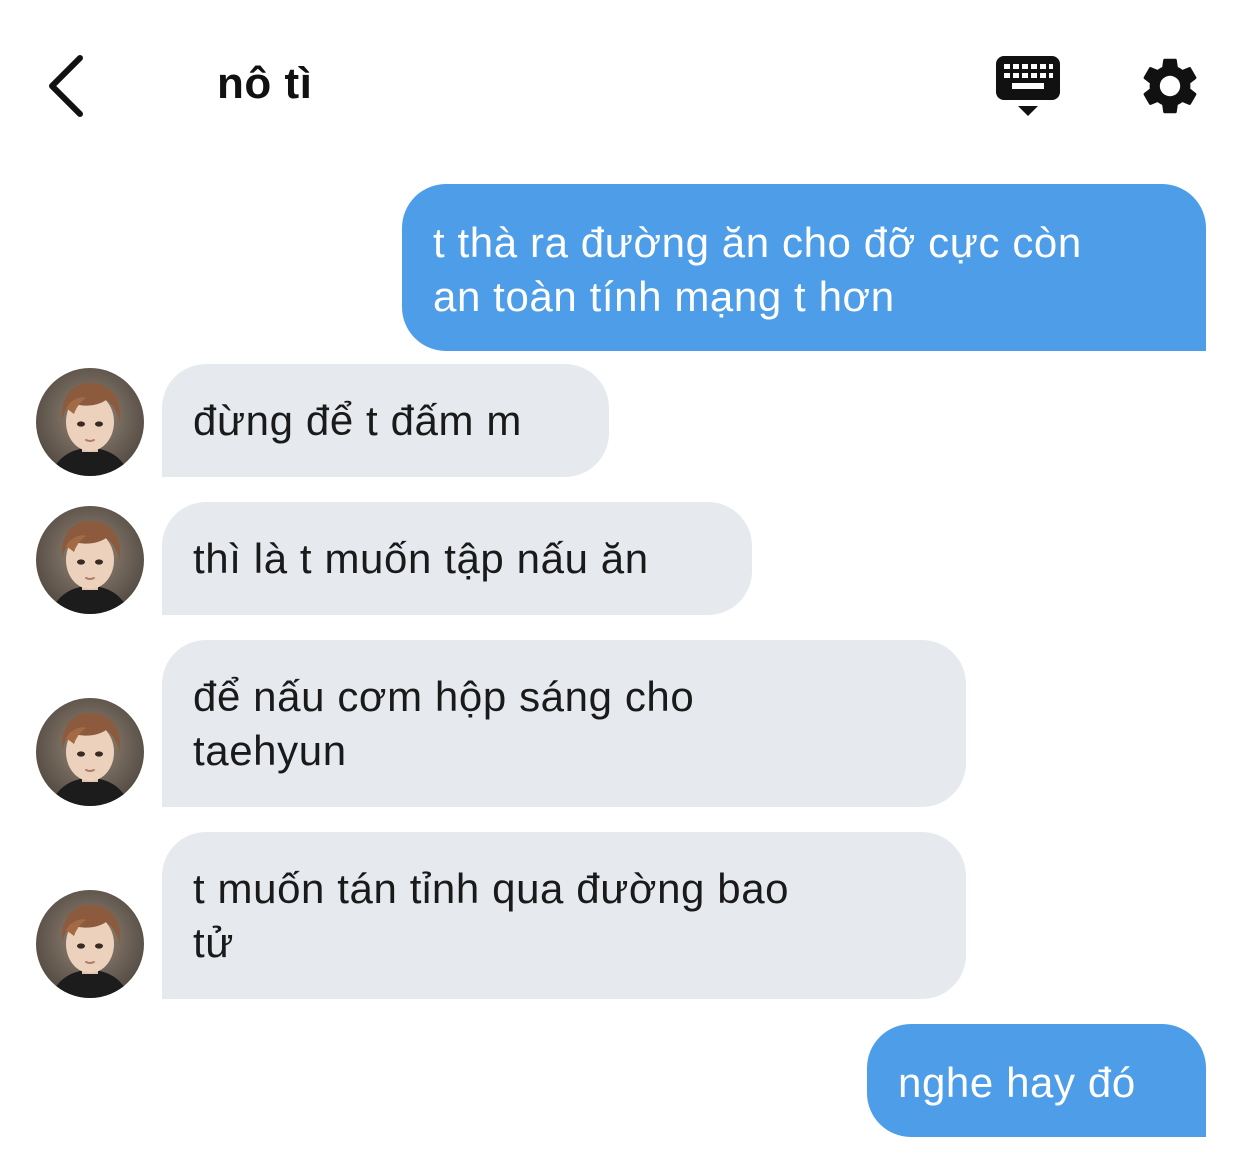 This screenshot has height=1149, width=1242. Describe the element at coordinates (564, 915) in the screenshot. I see `message-bubble-incoming: t muốn tán tỉnh qua đường bao tử` at that location.